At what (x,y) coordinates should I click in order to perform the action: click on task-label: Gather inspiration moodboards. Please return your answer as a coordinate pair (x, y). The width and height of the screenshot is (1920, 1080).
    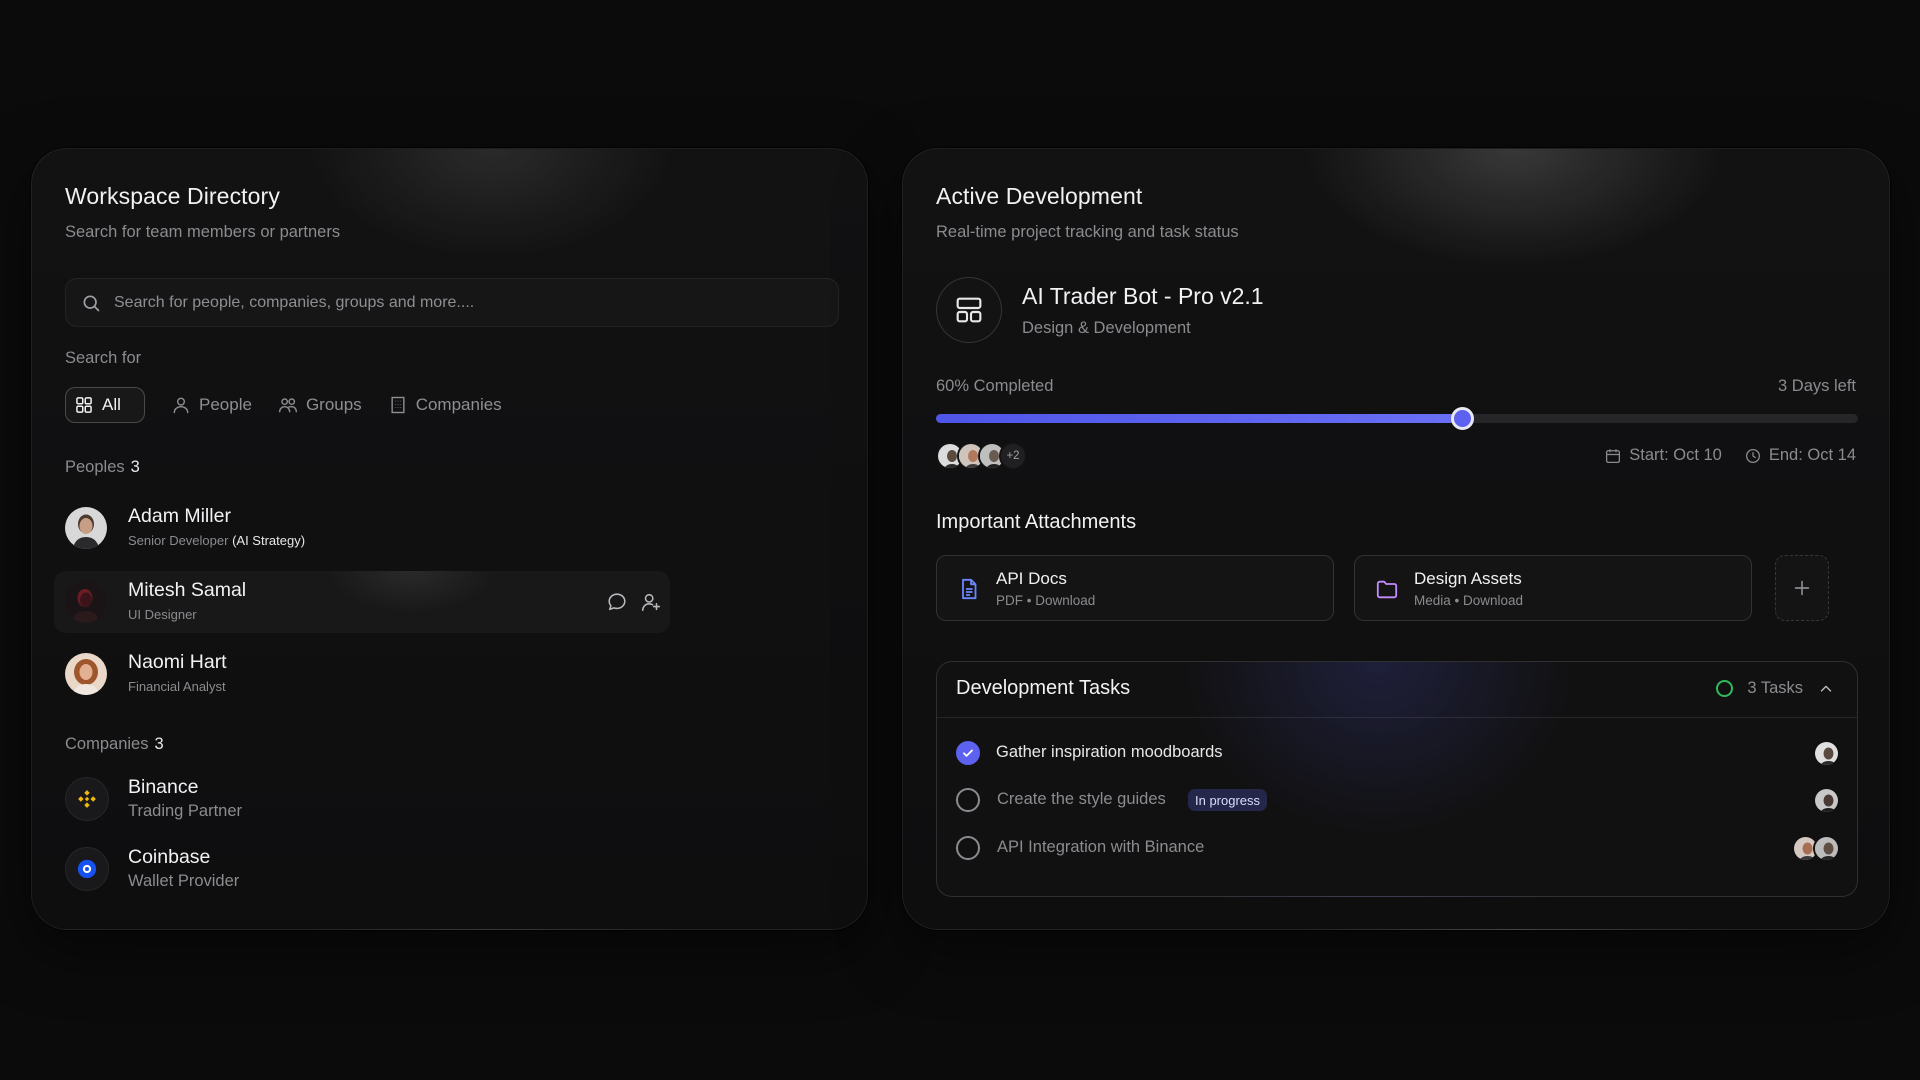
    Looking at the image, I should click on (1109, 752).